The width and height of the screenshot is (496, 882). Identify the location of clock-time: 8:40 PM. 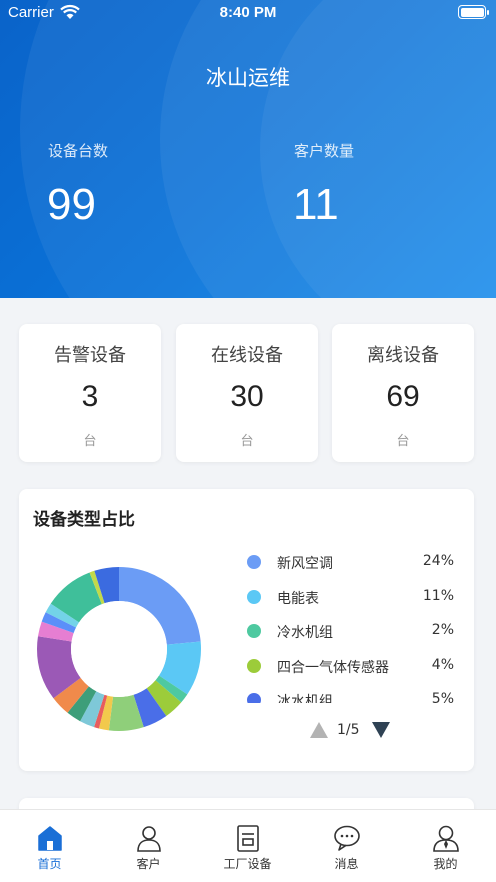
(248, 12).